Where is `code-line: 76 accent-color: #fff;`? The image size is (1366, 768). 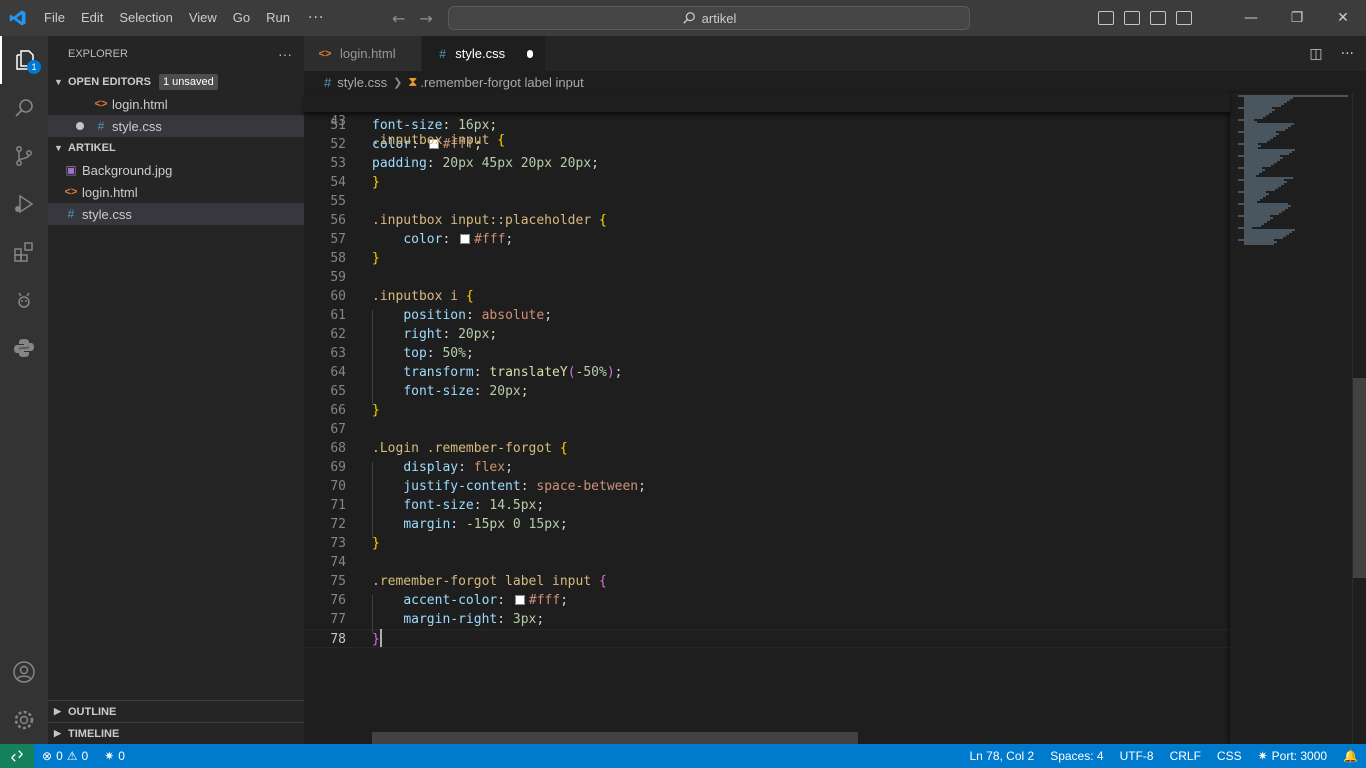
code-line: 76 accent-color: #fff; is located at coordinates (767, 600).